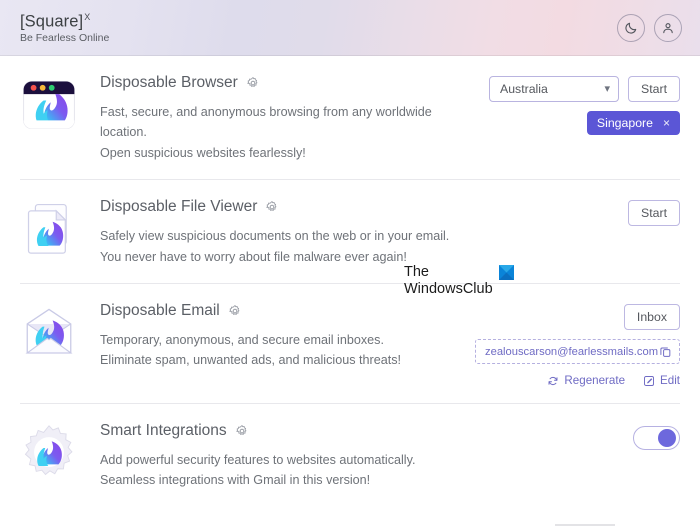  I want to click on brand-title: [Square]X, so click(64, 21).